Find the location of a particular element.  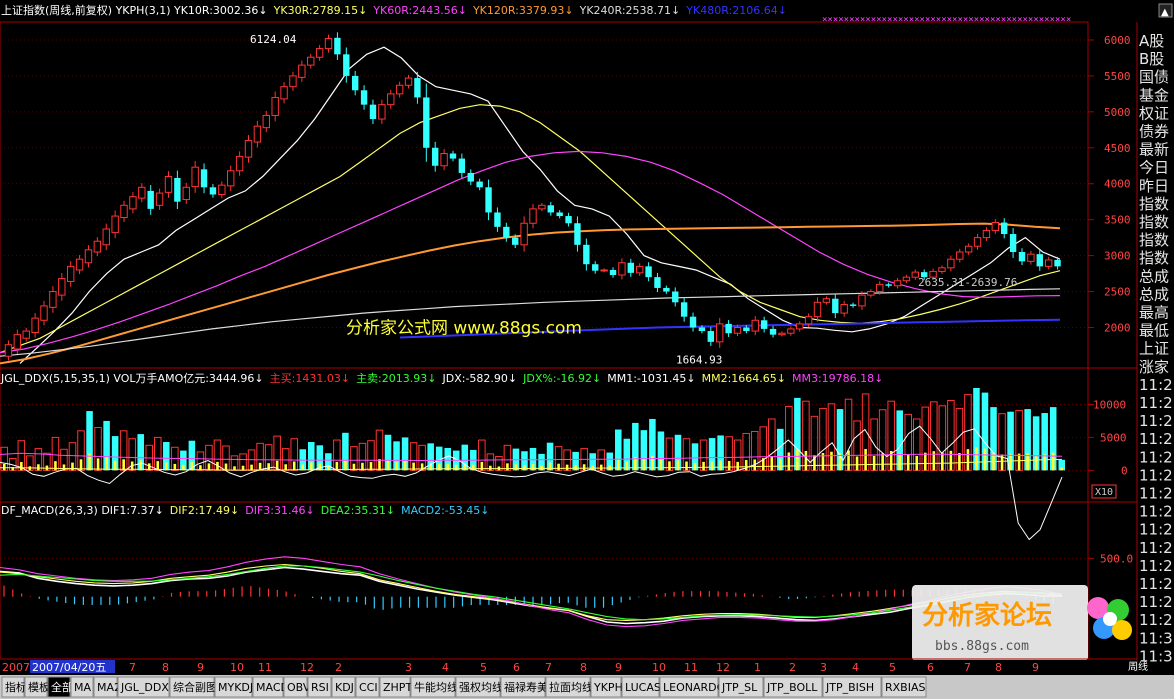

toolbar-tab: CCI is located at coordinates (367, 687).